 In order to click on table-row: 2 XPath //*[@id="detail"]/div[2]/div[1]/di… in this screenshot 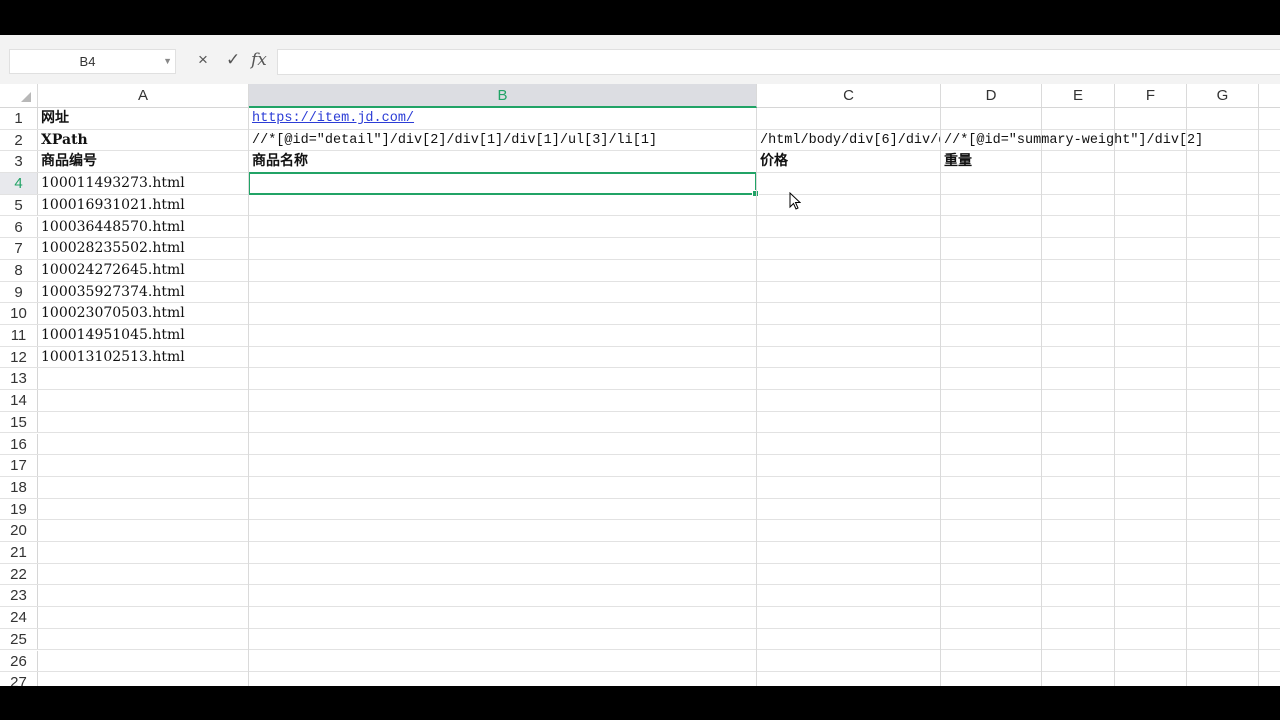, I will do `click(640, 140)`.